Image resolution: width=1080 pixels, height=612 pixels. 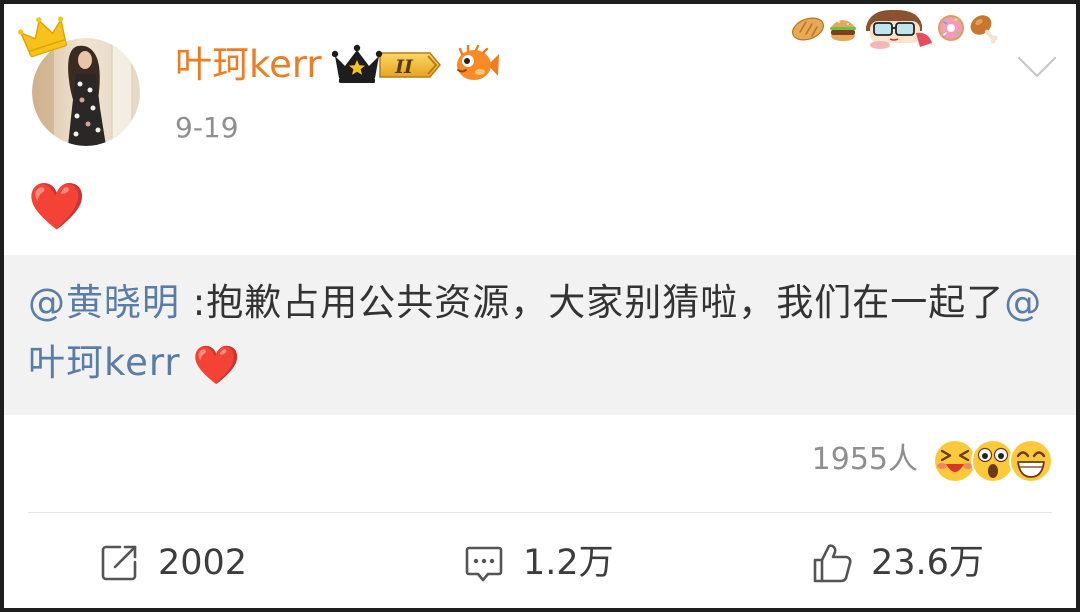 I want to click on vip-crown-badge-icon: II, so click(x=387, y=65).